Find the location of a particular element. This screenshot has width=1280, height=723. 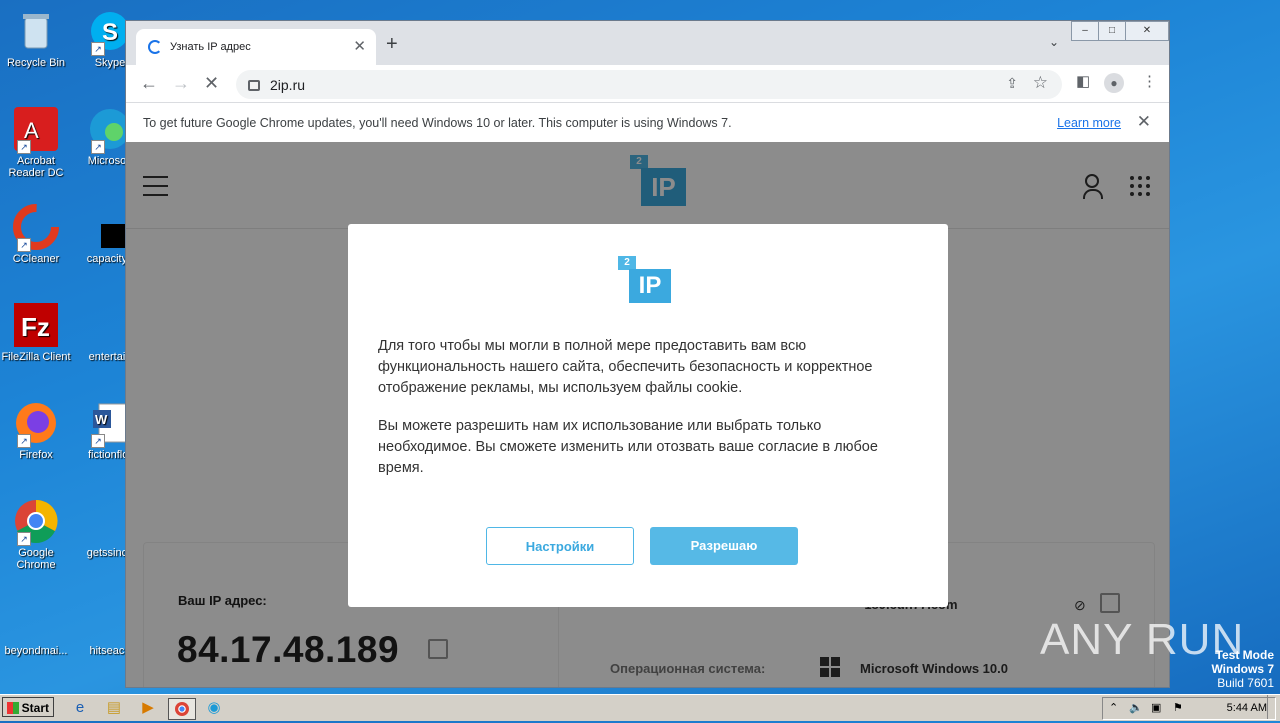

maximize-button: □ is located at coordinates (1112, 31).